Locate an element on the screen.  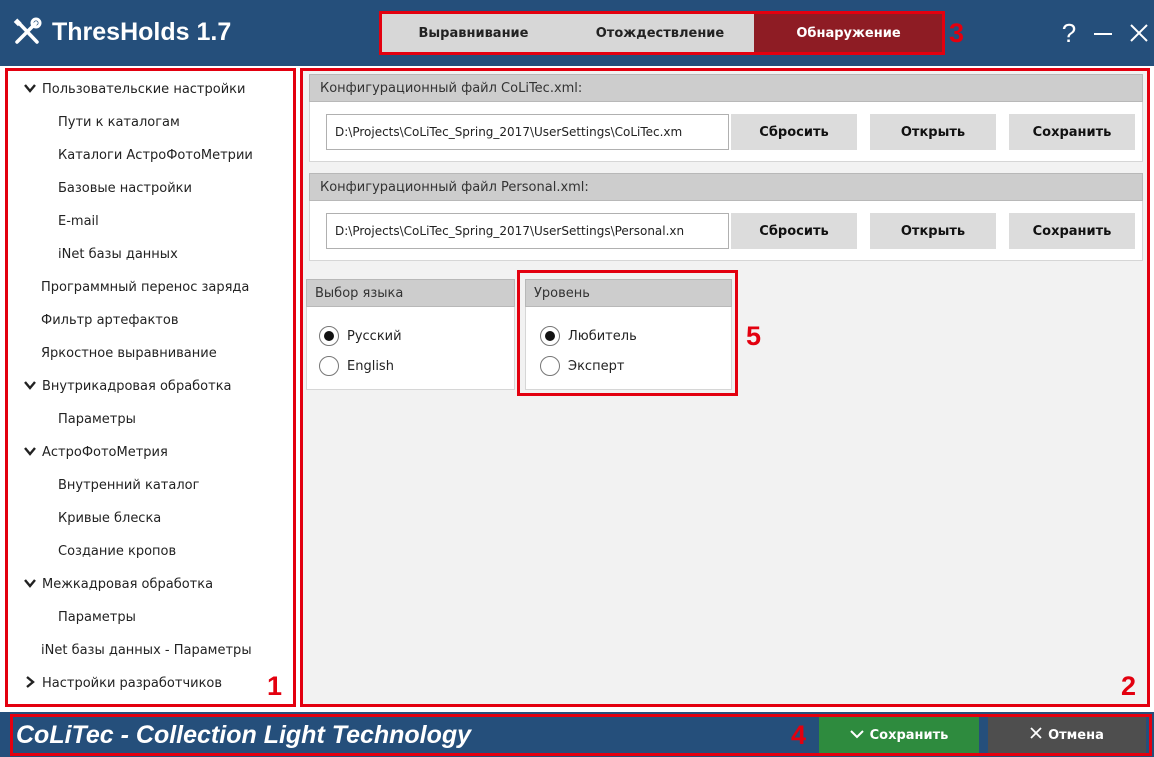
tab-detection: Обнаружение is located at coordinates (848, 33).